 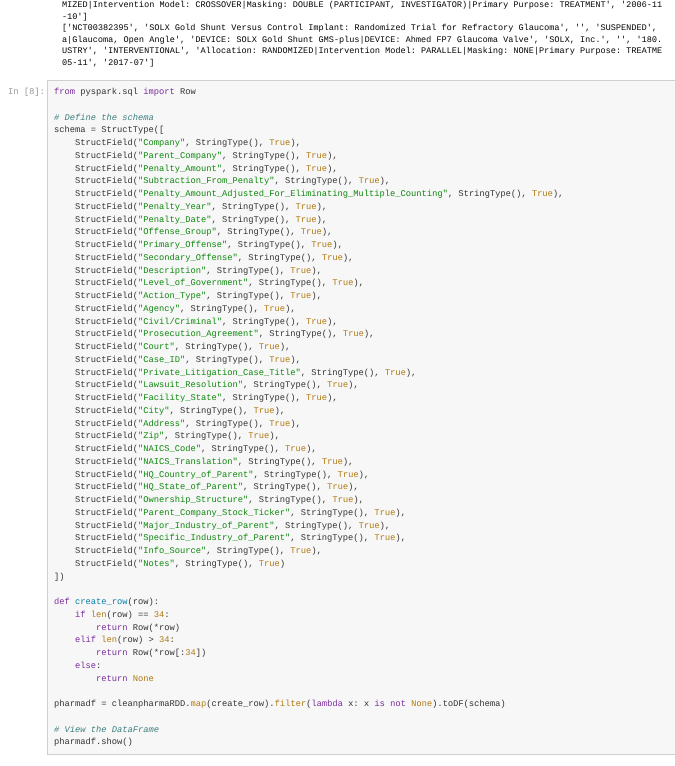 I want to click on output-line: -10'], so click(x=75, y=17).